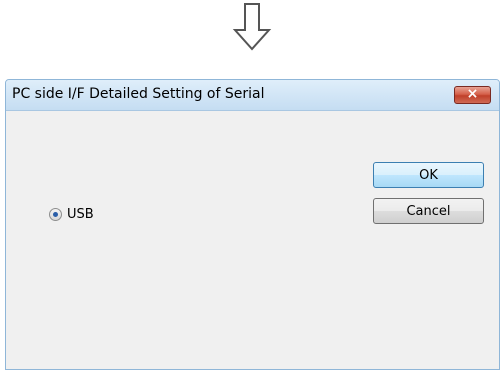 Image resolution: width=501 pixels, height=372 pixels. What do you see at coordinates (138, 94) in the screenshot?
I see `window-title: PC side I/F Detailed Setting of Serial` at bounding box center [138, 94].